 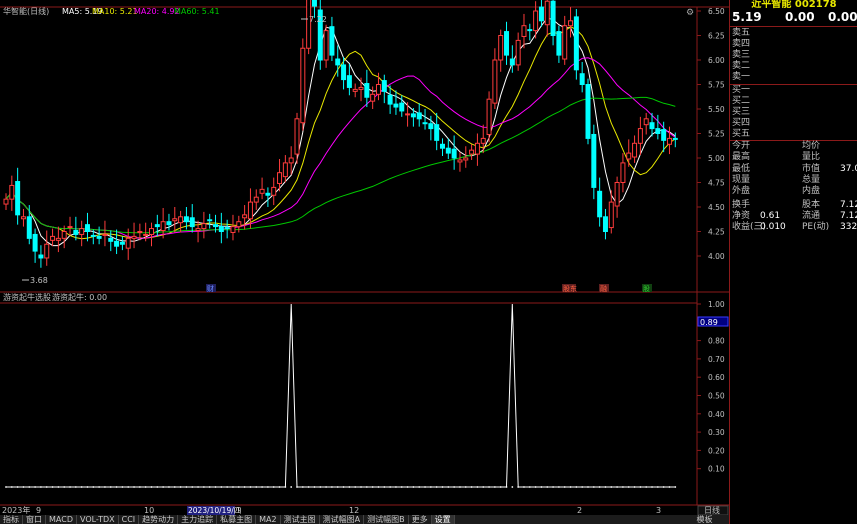 What do you see at coordinates (794, 66) in the screenshot?
I see `orderbook-row: 卖二` at bounding box center [794, 66].